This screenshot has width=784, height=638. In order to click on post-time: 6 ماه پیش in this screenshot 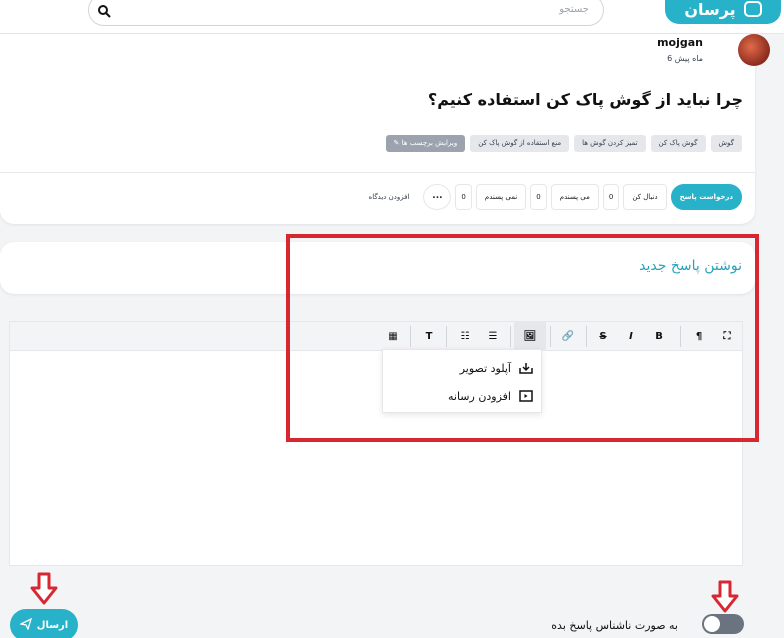, I will do `click(685, 58)`.